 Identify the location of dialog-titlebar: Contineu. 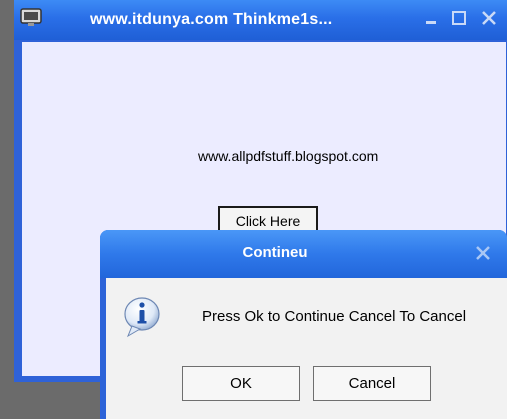
(303, 254).